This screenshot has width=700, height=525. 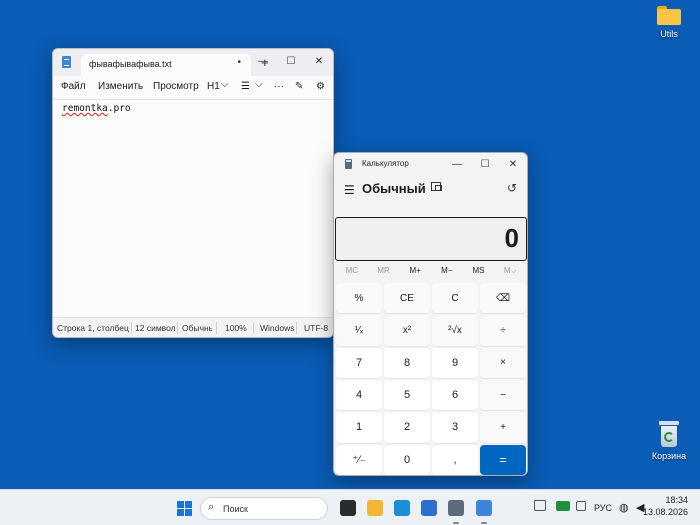 I want to click on menu-view: Просмотр, so click(x=176, y=86).